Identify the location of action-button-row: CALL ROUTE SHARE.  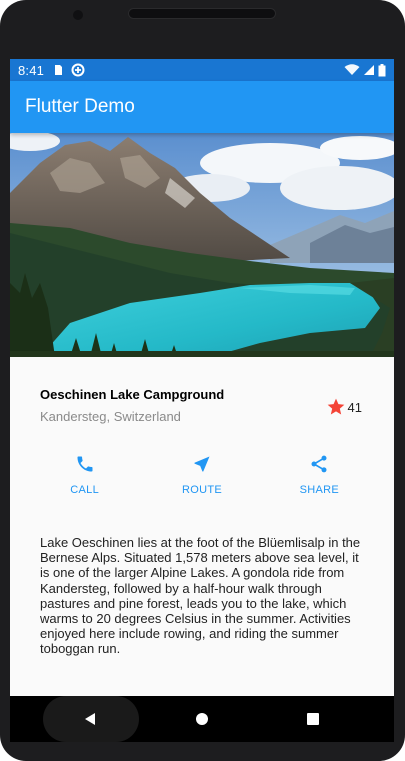
(202, 482).